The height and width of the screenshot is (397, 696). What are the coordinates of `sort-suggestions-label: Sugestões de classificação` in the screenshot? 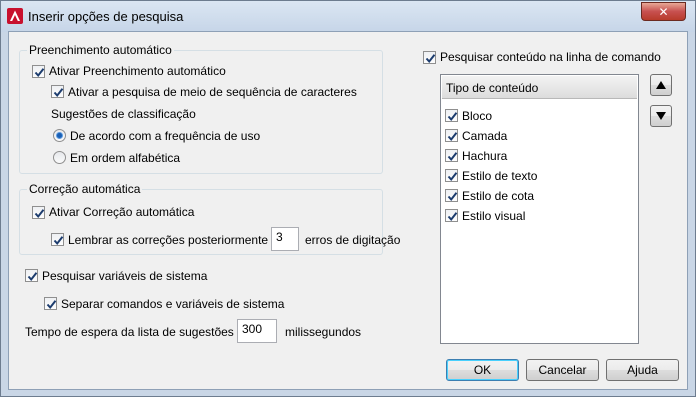 It's located at (123, 114).